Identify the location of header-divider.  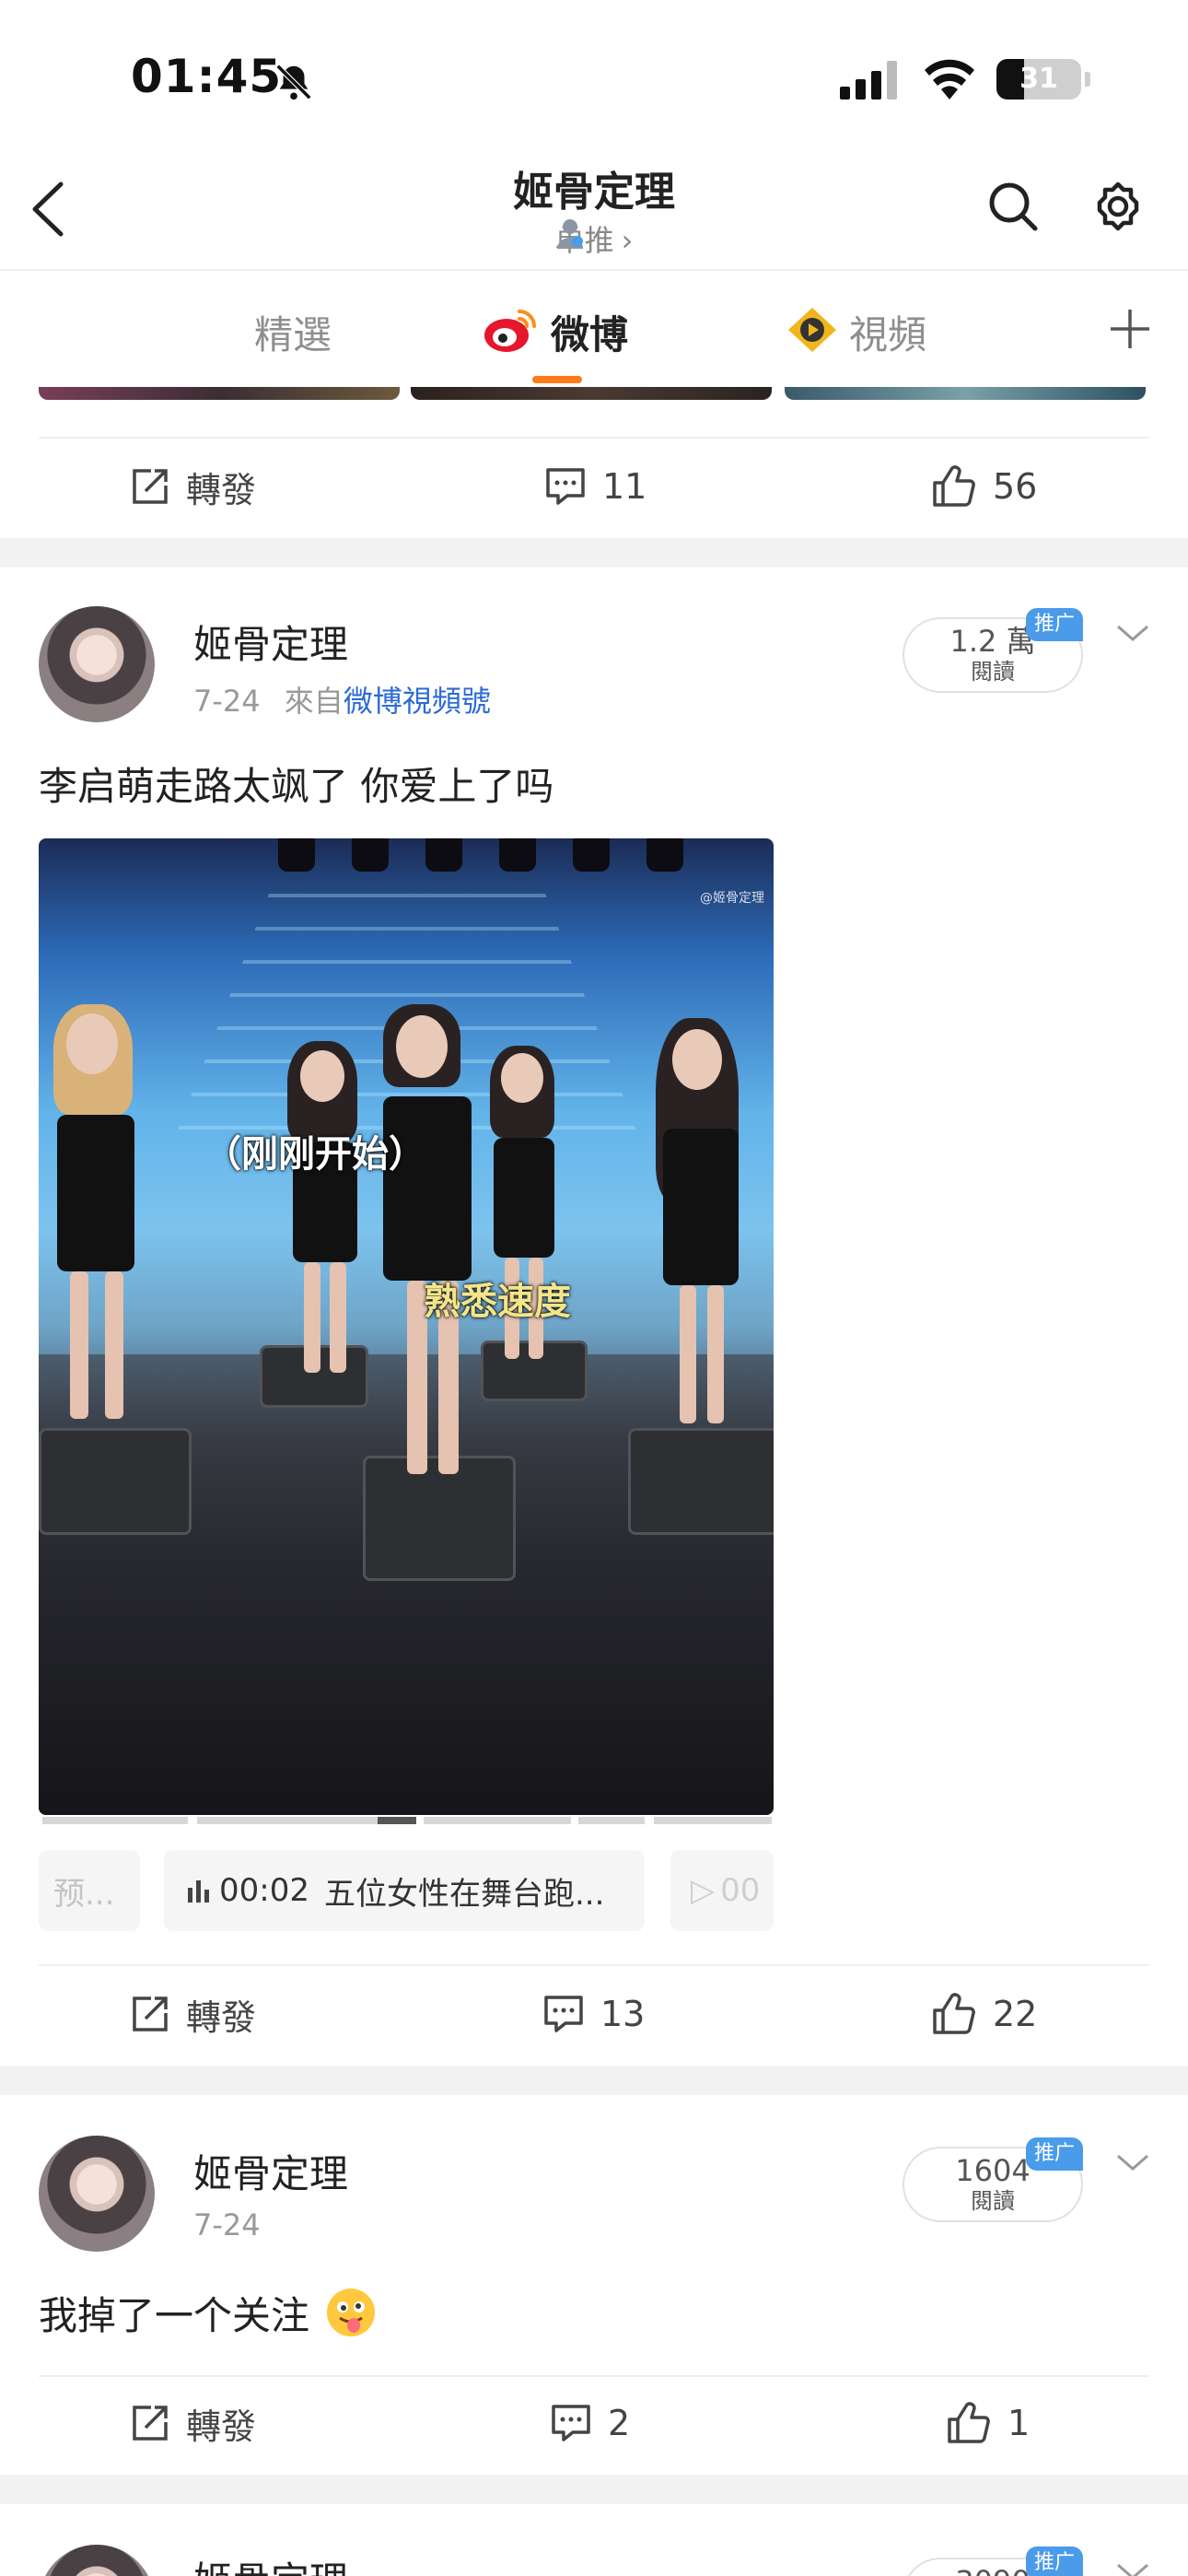
(594, 270).